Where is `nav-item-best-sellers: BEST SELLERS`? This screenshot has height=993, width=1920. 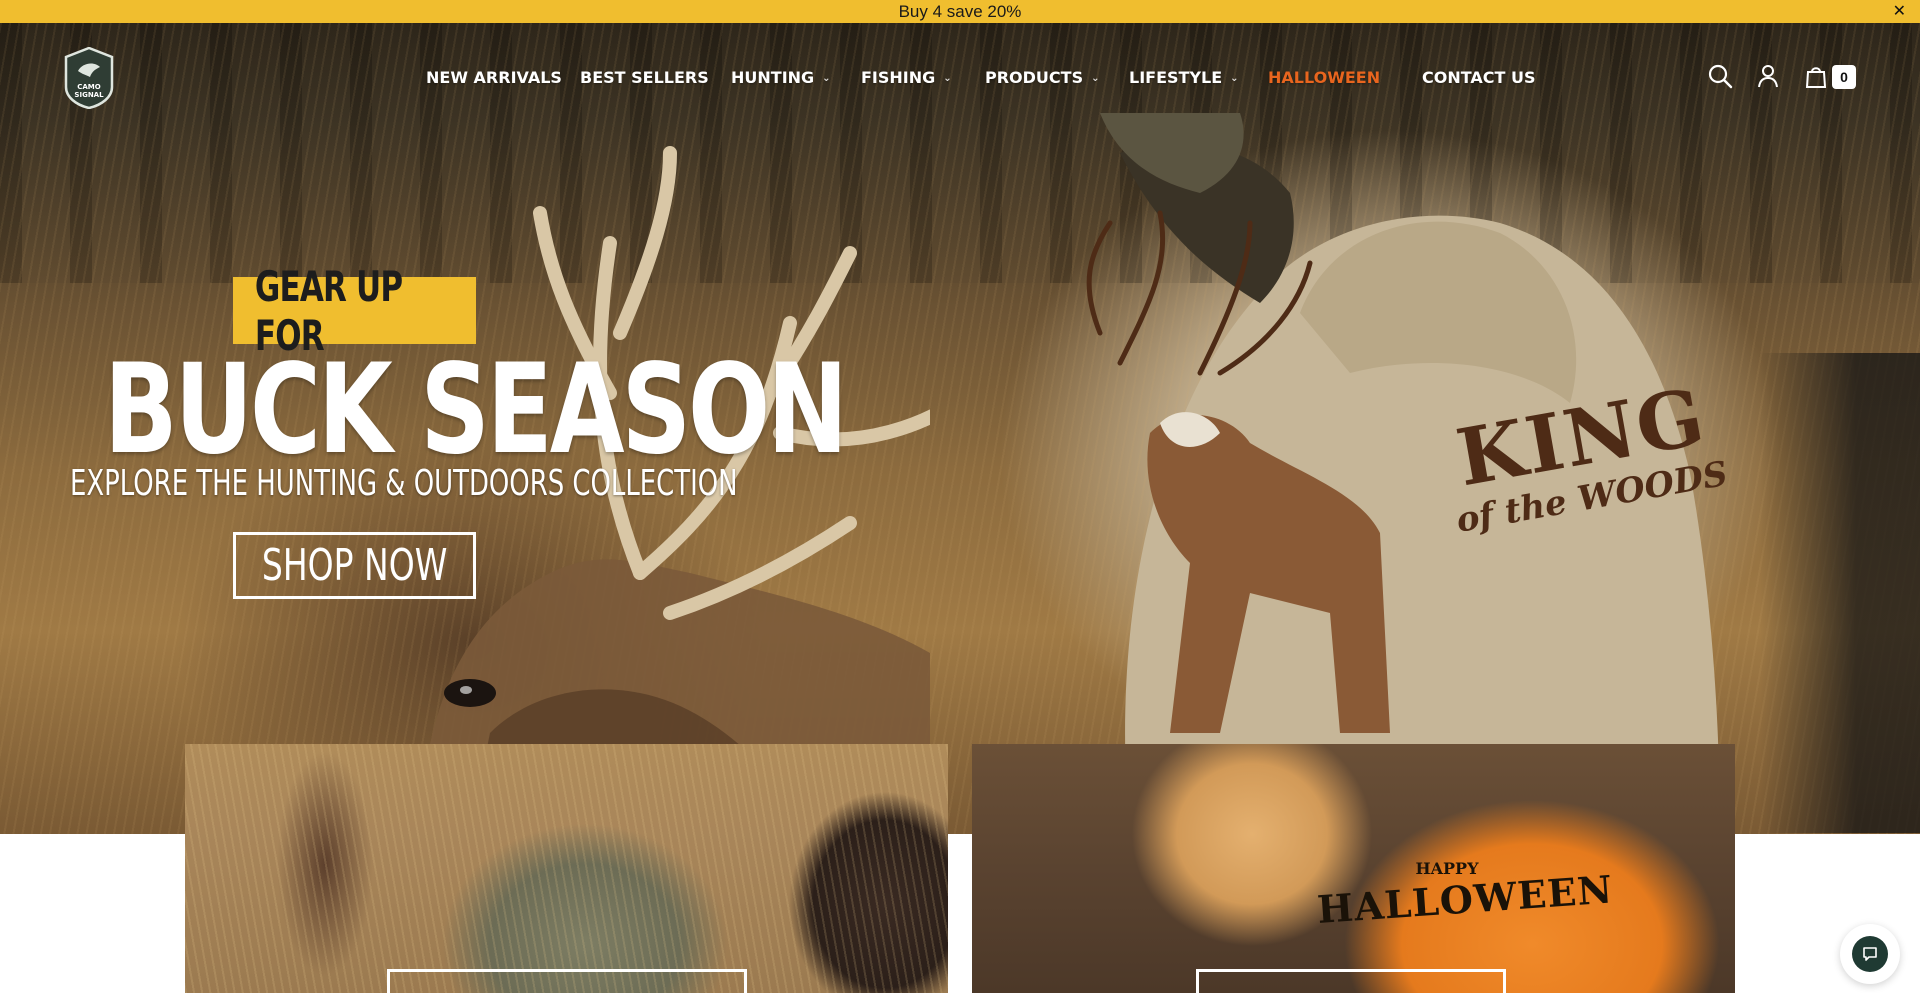 nav-item-best-sellers: BEST SELLERS is located at coordinates (644, 77).